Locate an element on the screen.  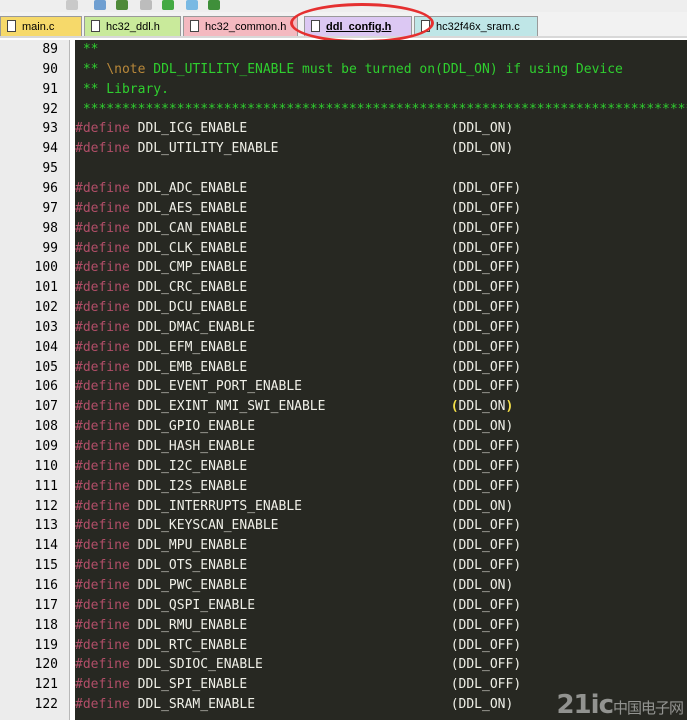
macro-name: DDL_MPU_ENABLE is located at coordinates (188, 546).